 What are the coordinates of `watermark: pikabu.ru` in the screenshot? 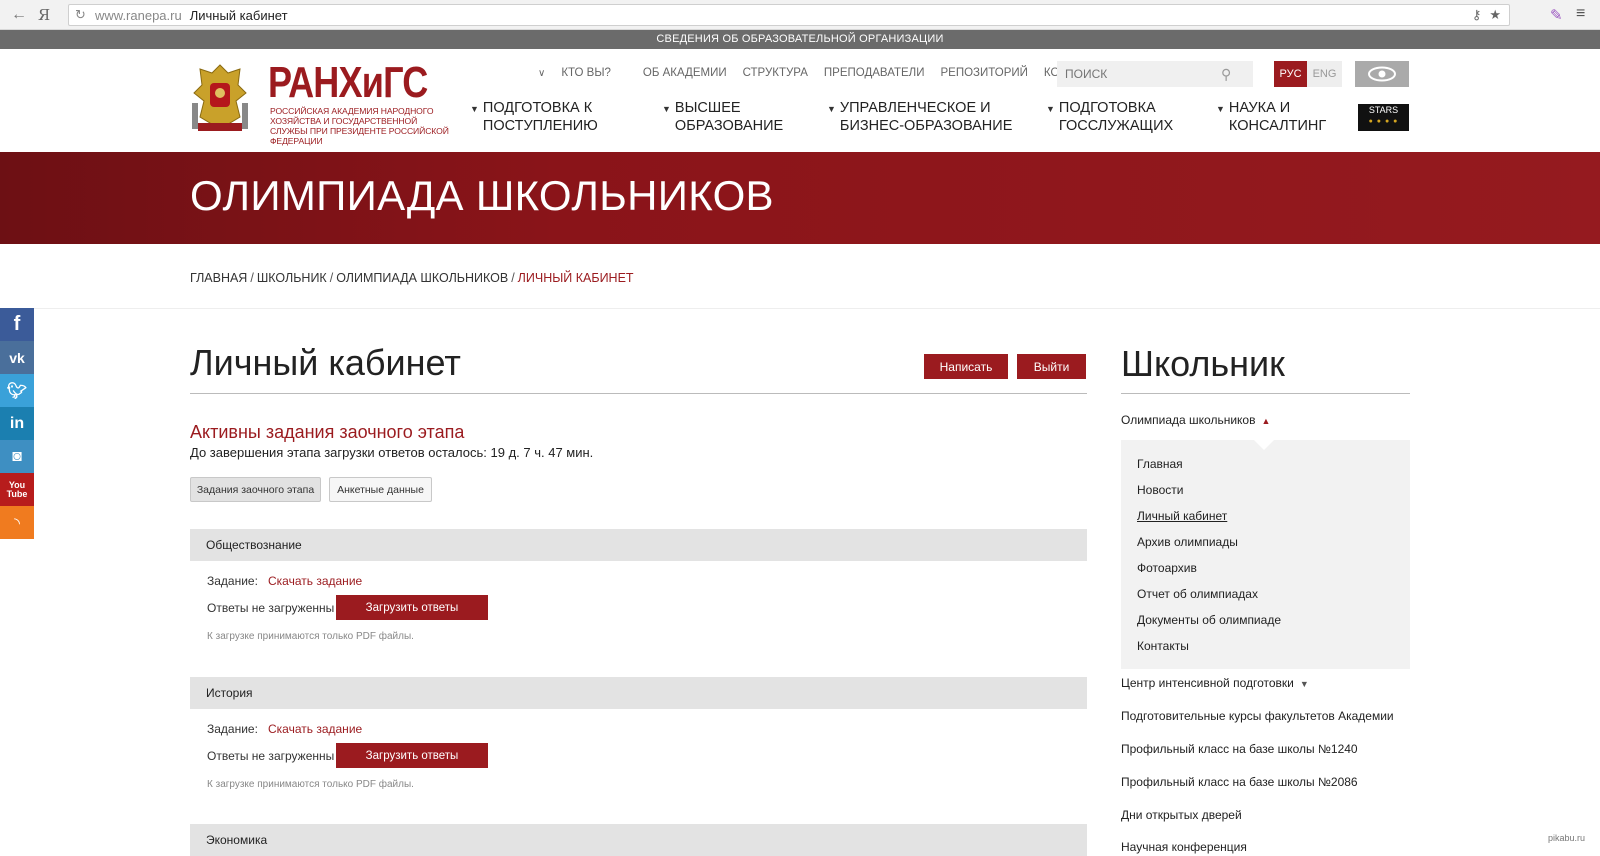 It's located at (1567, 838).